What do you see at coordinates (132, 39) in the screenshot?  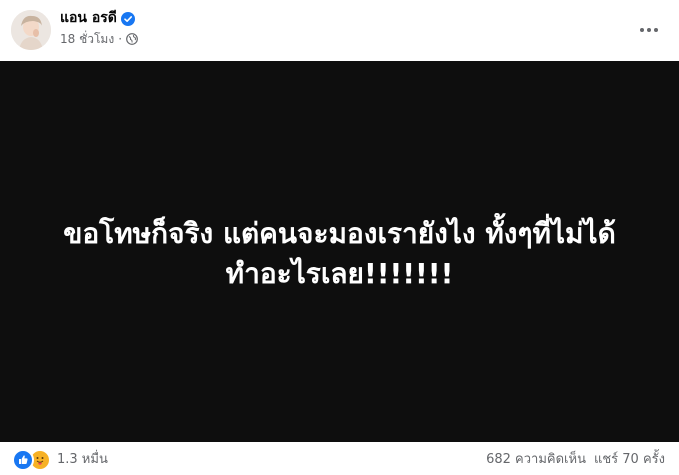 I see `globe-icon` at bounding box center [132, 39].